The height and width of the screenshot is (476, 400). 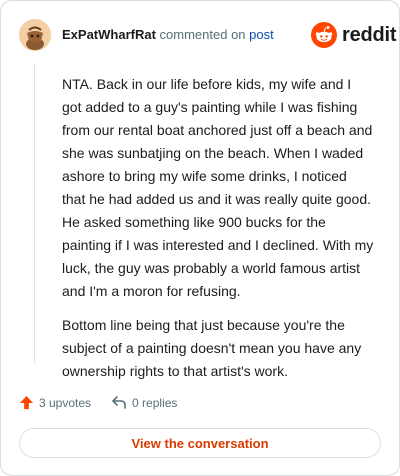 I want to click on upvote-button: 3 upvotes, so click(x=55, y=402).